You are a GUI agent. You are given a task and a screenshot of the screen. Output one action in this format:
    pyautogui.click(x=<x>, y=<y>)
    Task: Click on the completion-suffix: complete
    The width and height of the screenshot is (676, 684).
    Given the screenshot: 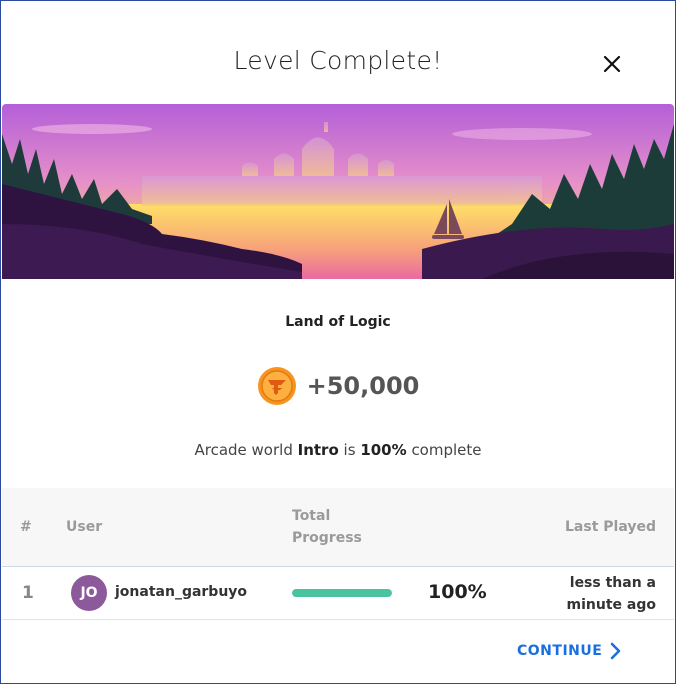 What is the action you would take?
    pyautogui.click(x=446, y=450)
    